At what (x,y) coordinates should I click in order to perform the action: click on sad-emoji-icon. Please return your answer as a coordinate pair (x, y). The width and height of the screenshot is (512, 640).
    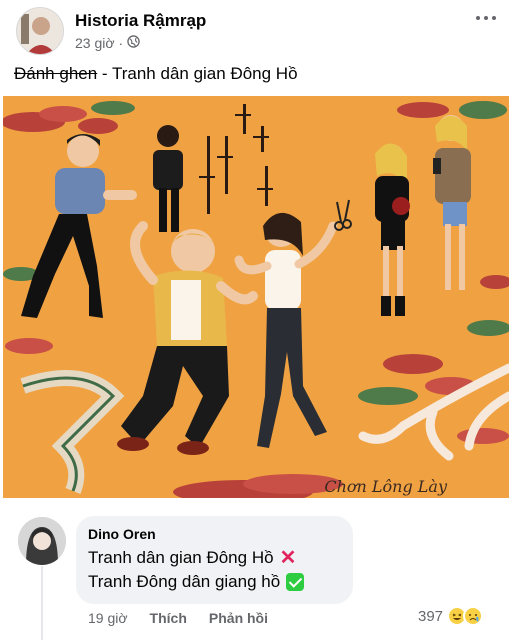
    Looking at the image, I should click on (473, 616).